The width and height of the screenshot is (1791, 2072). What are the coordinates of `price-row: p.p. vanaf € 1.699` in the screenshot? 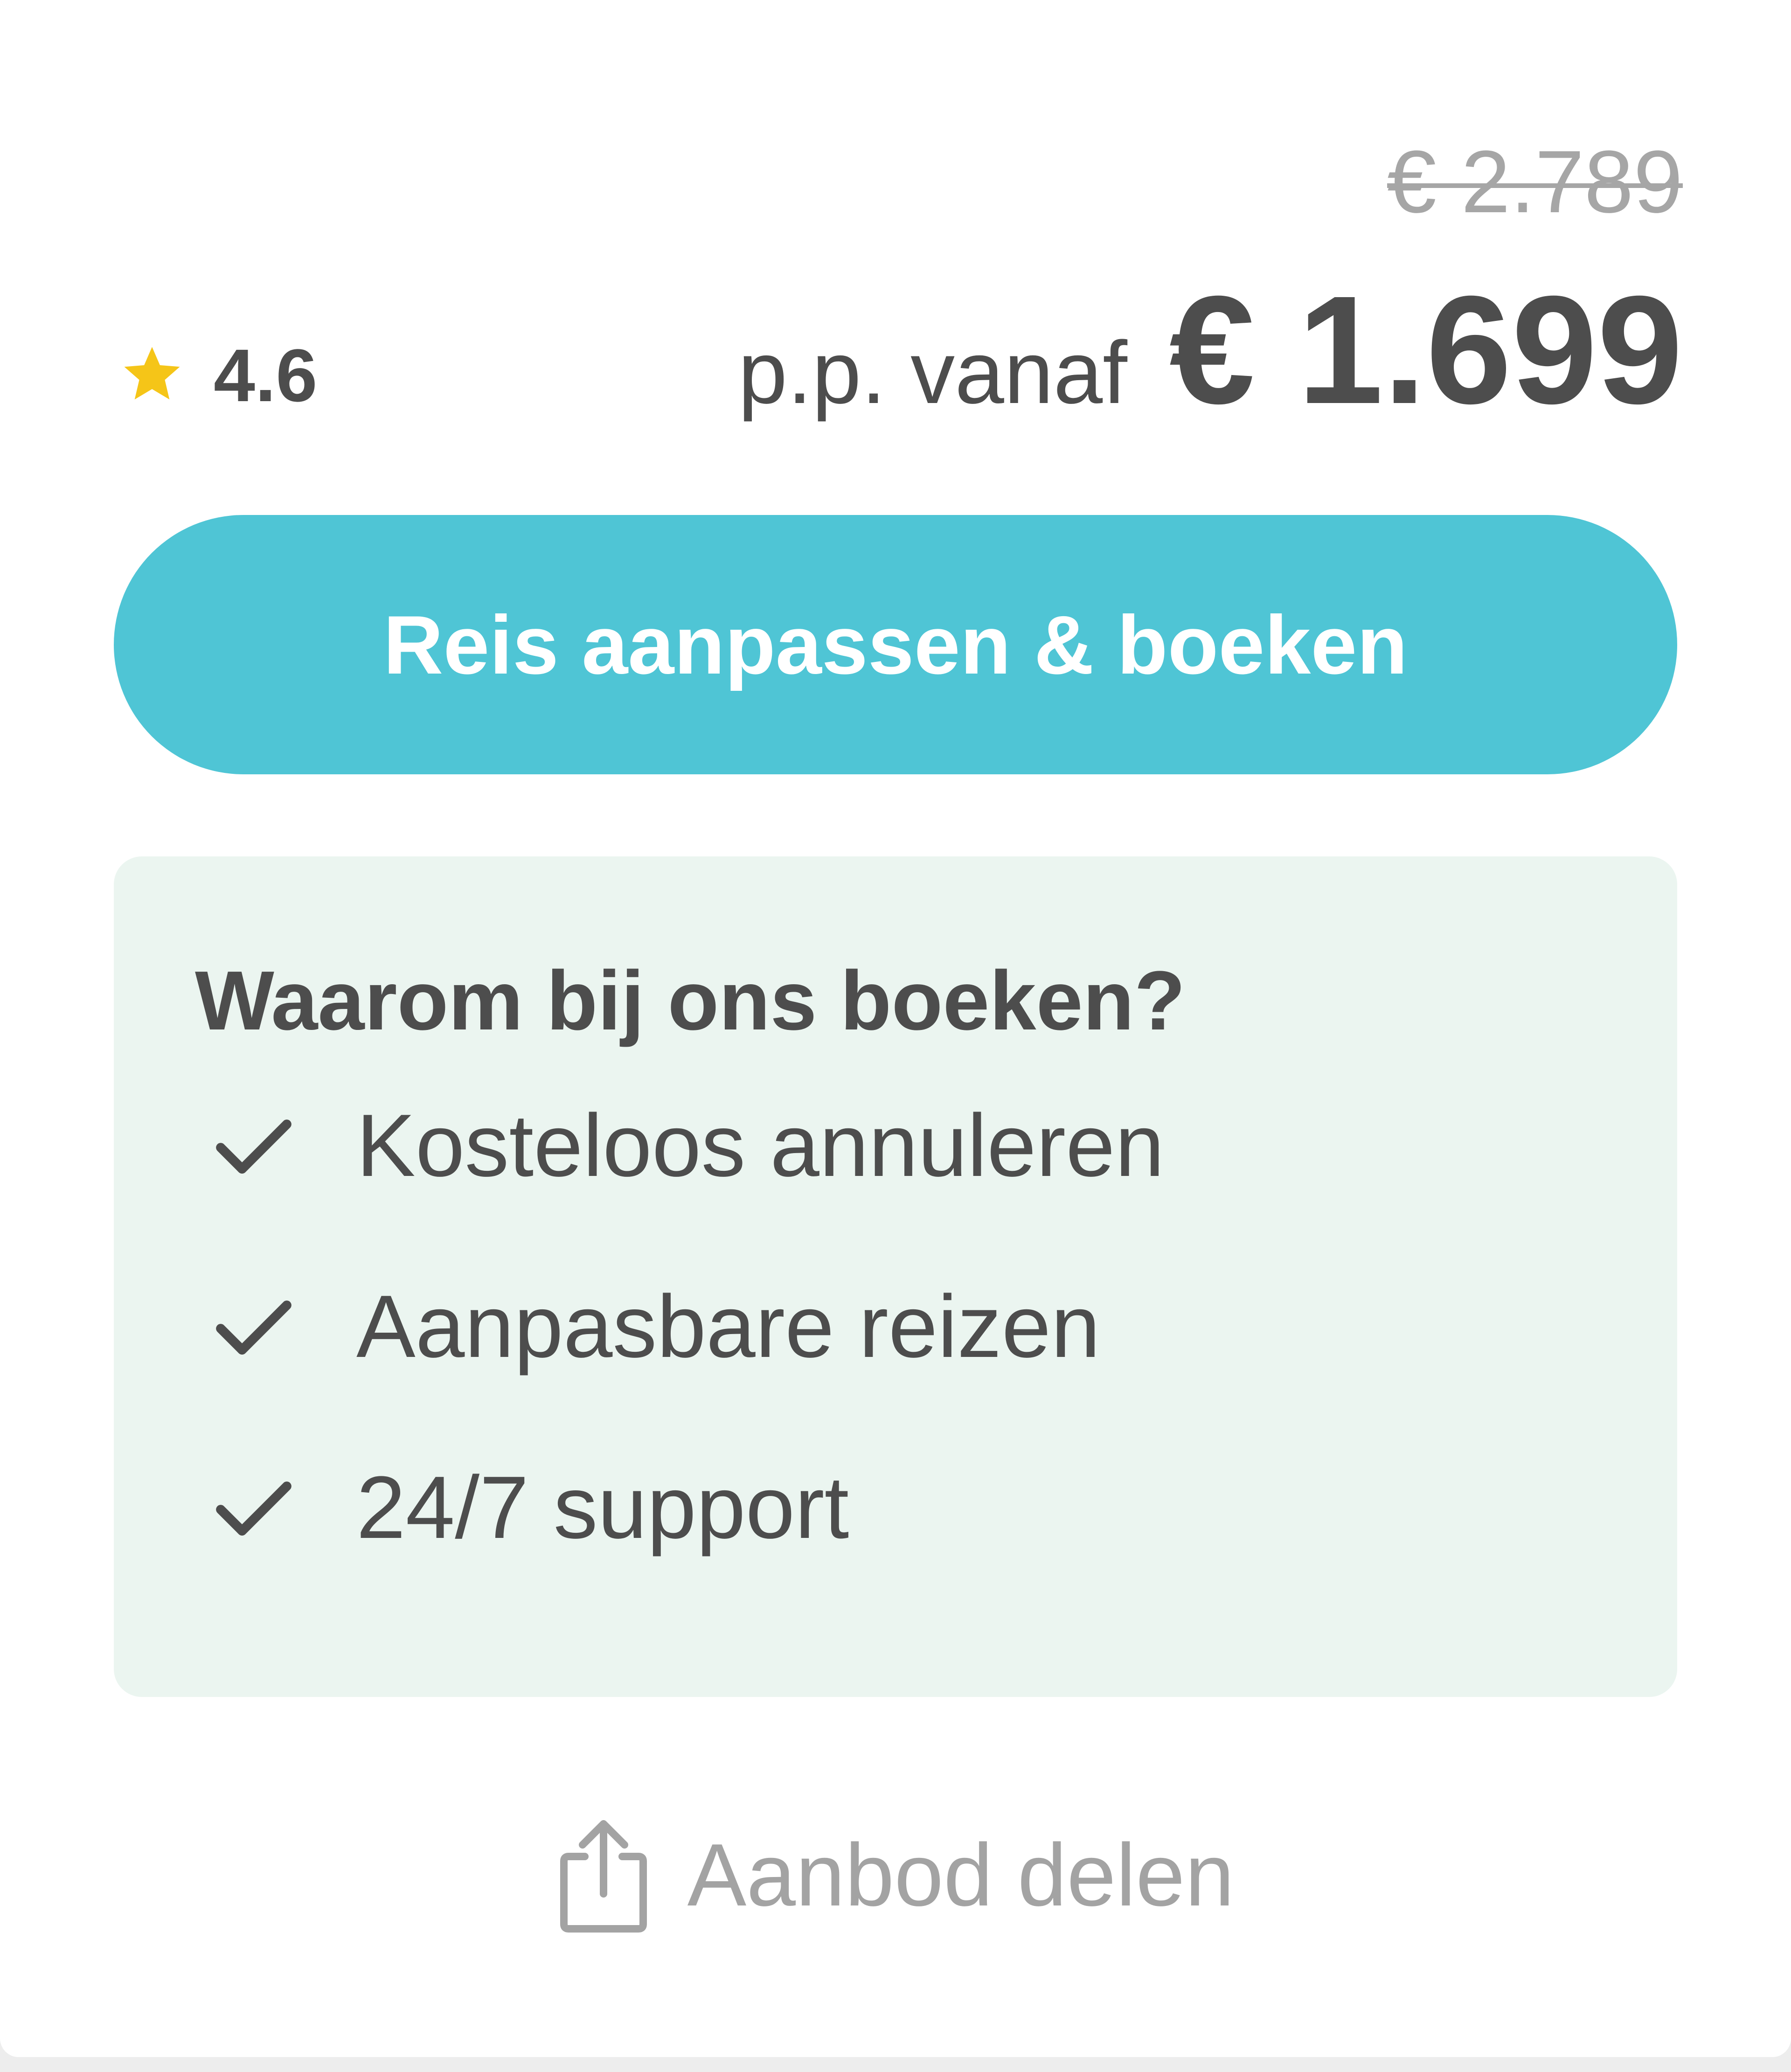 It's located at (1210, 348).